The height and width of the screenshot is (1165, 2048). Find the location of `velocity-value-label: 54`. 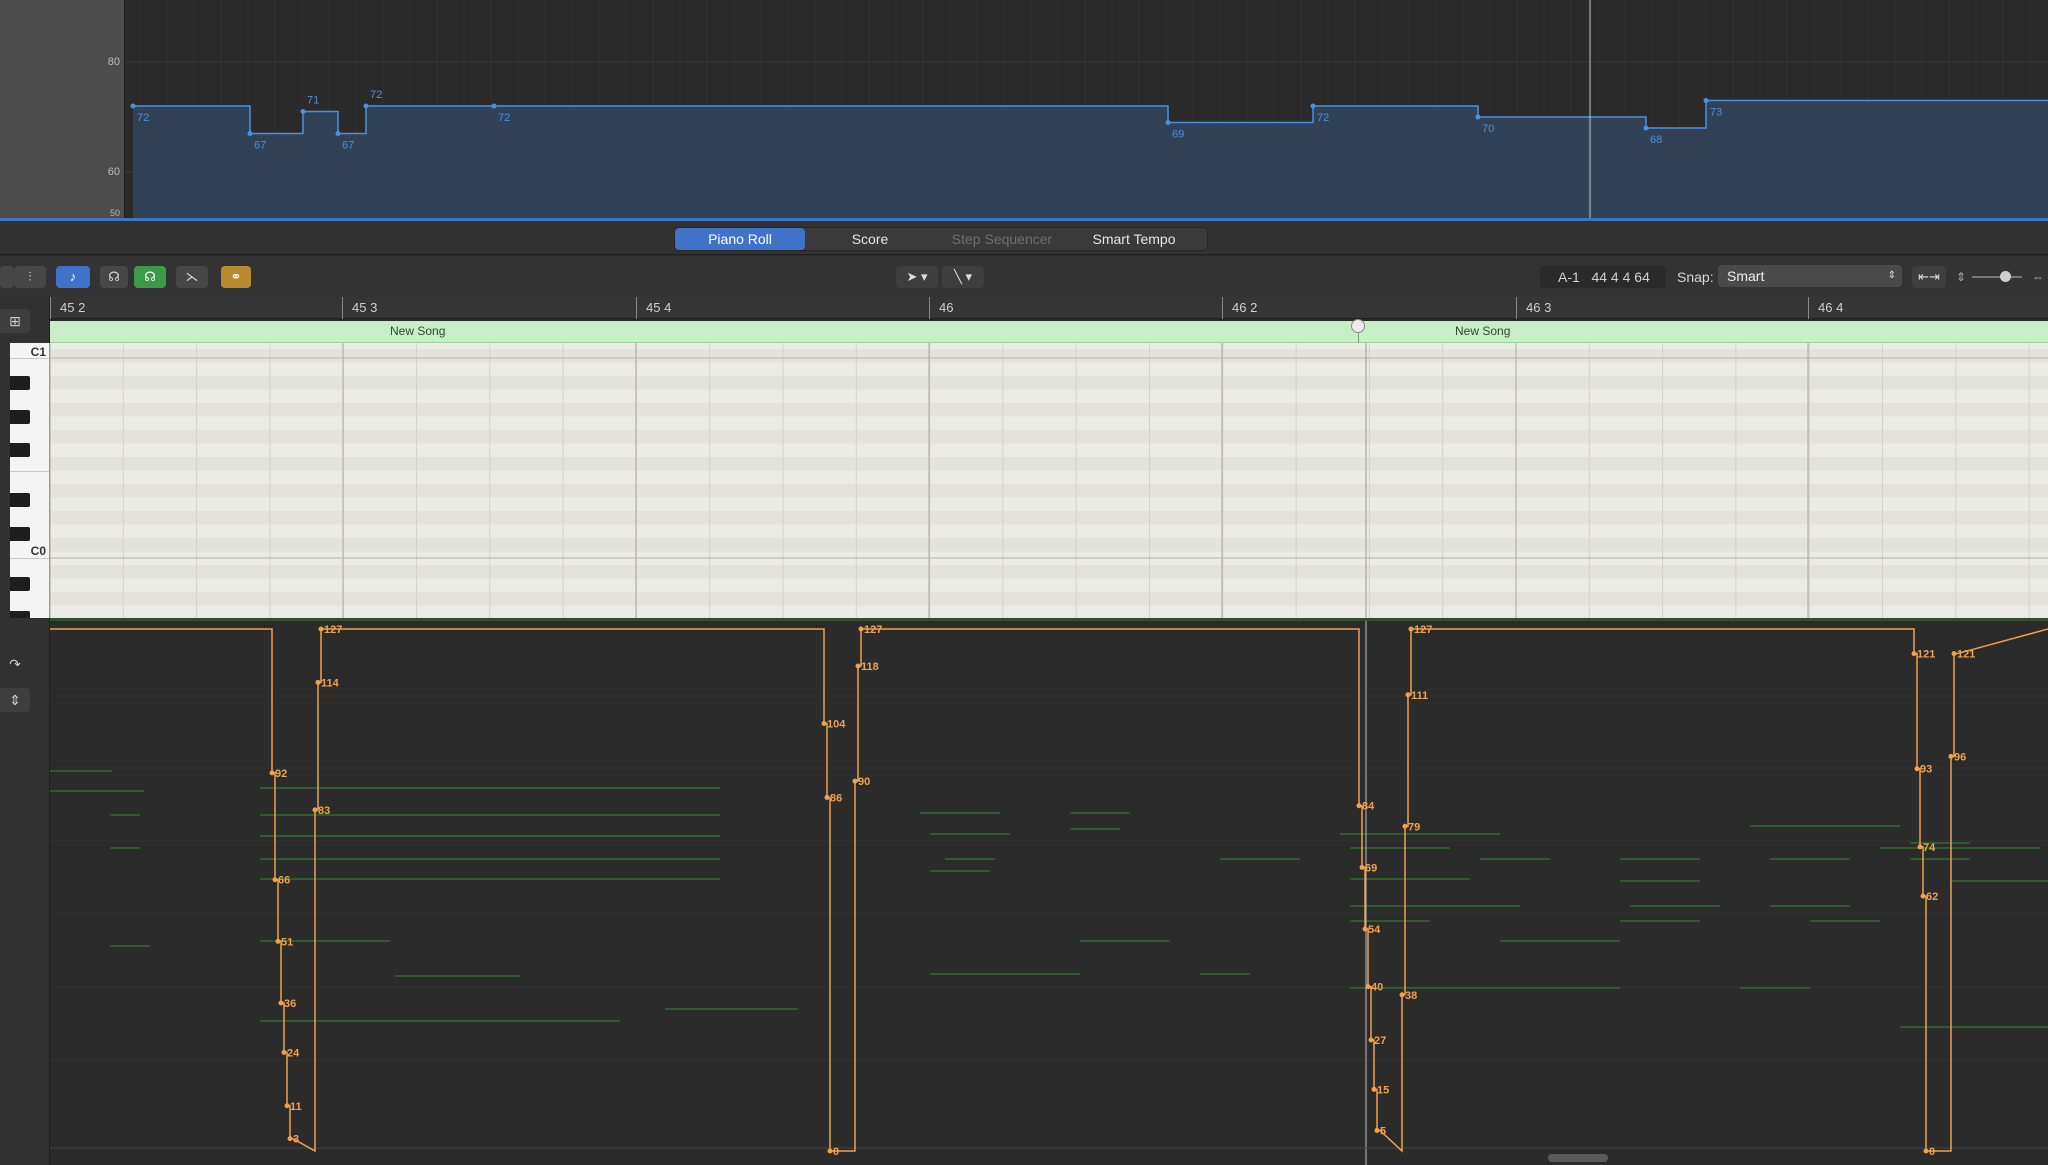

velocity-value-label: 54 is located at coordinates (1374, 930).